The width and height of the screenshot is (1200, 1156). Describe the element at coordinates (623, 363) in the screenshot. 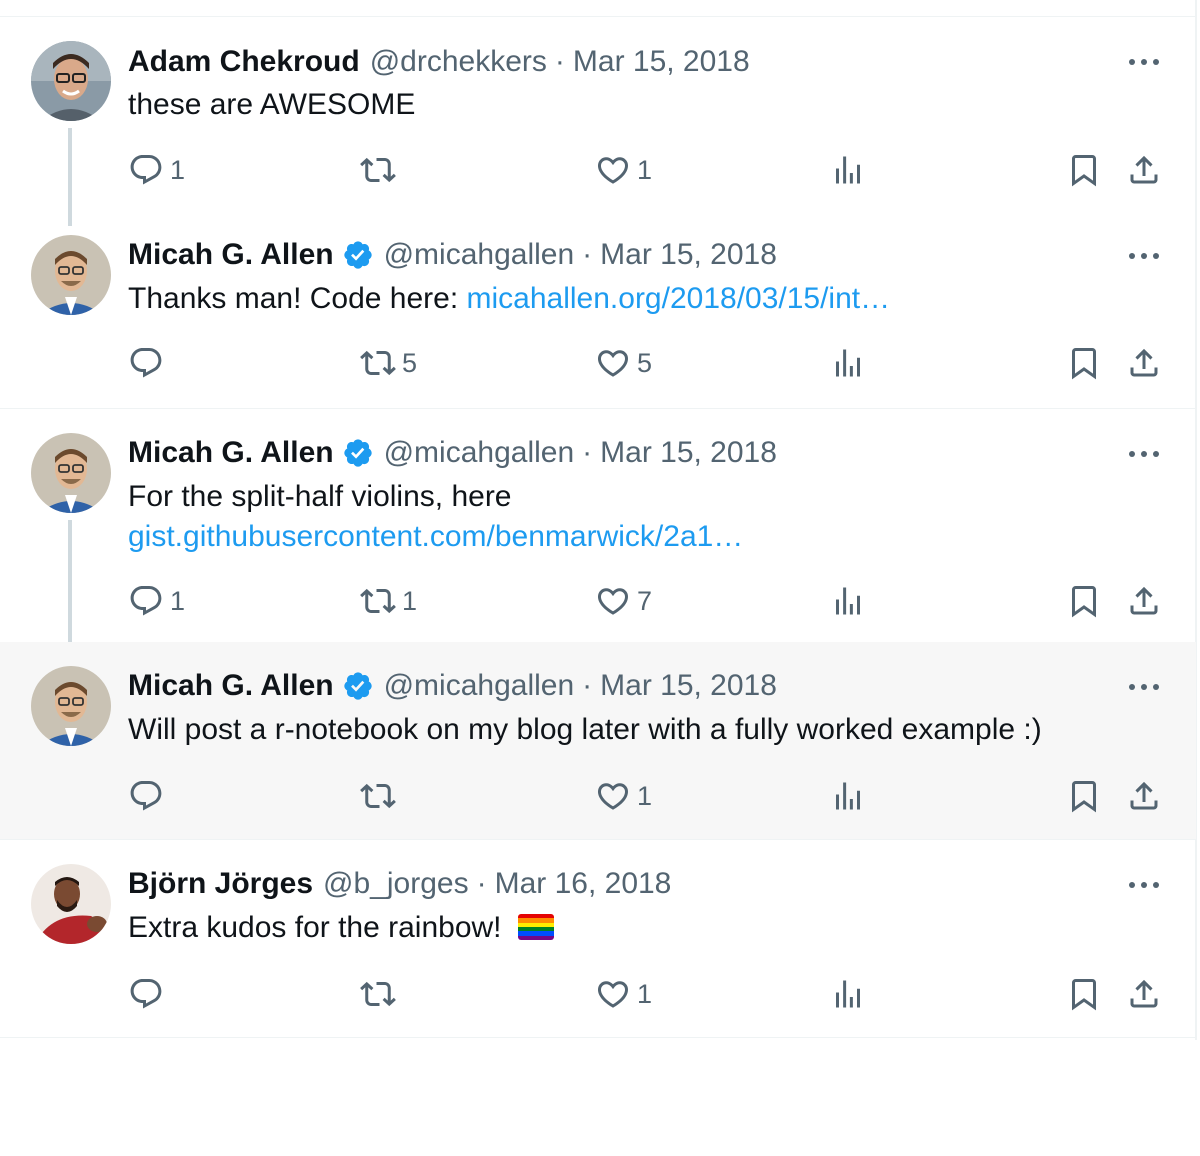

I see `like-button: 5` at that location.